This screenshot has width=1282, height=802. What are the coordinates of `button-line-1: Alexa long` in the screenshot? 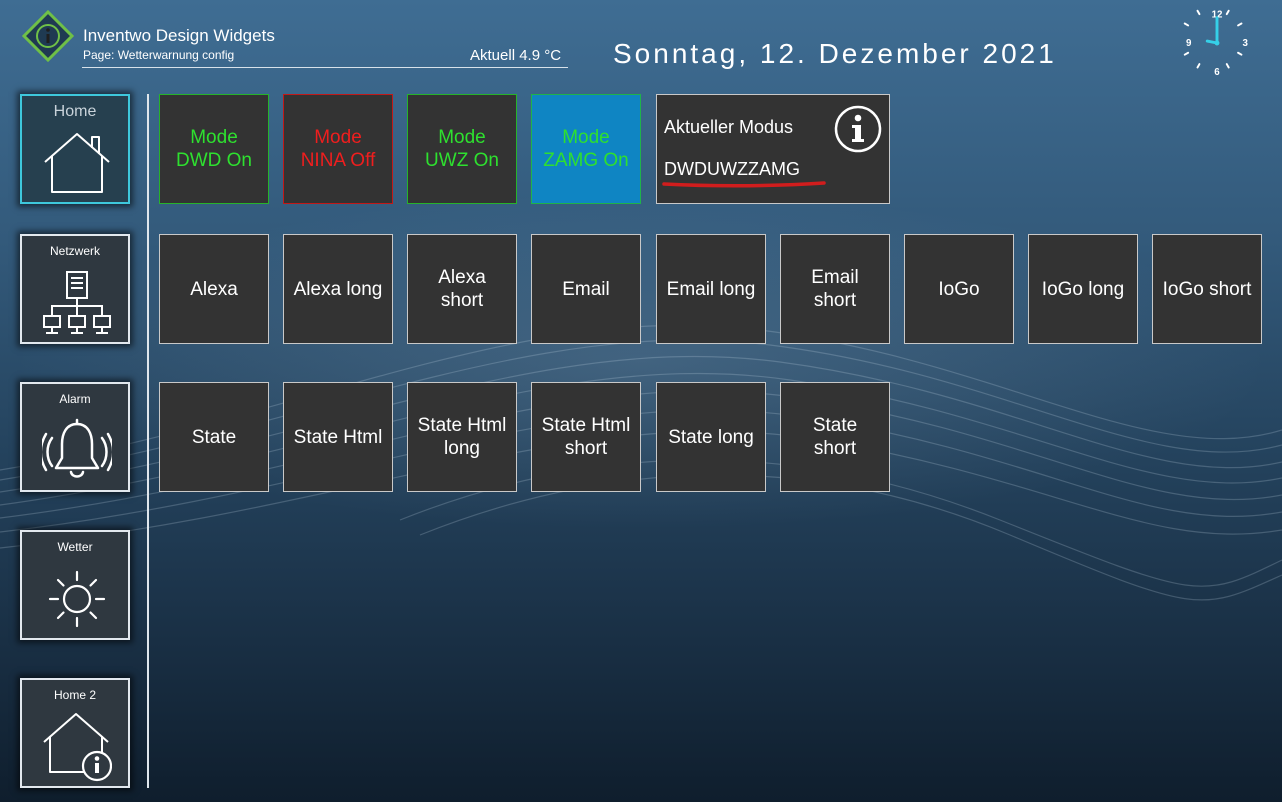 It's located at (338, 289).